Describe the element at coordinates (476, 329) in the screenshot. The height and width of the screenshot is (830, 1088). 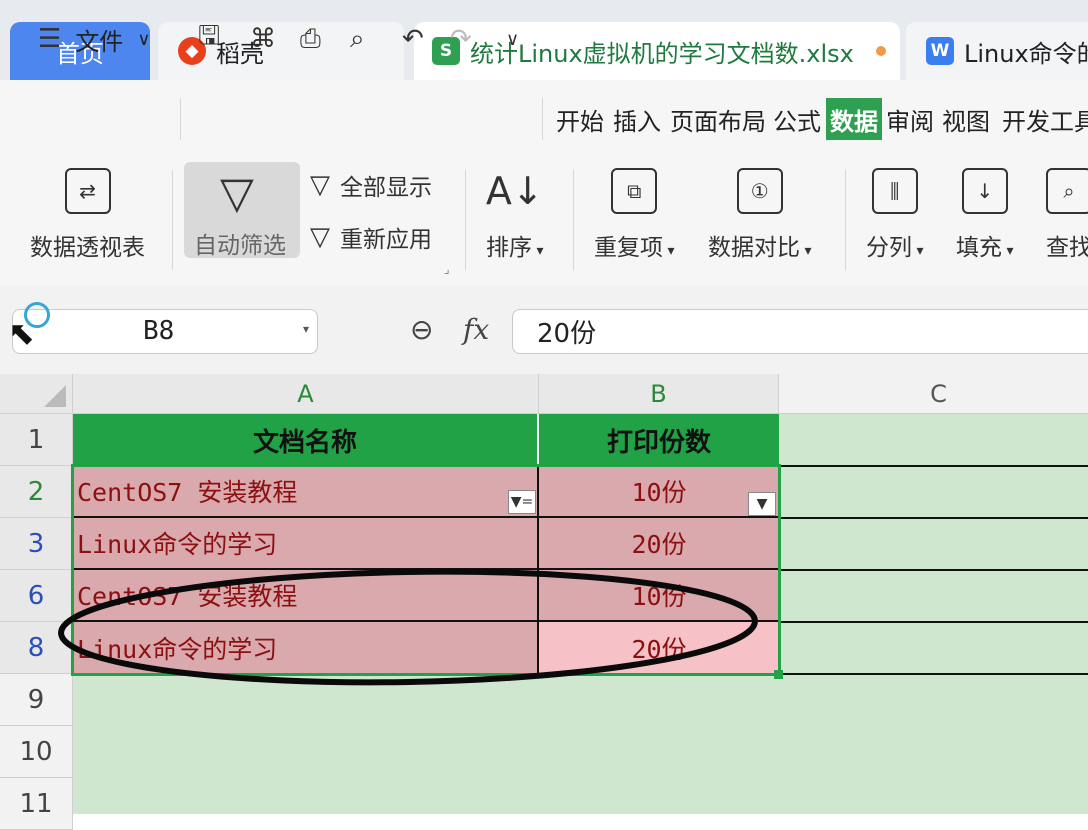
I see `fx-icon: fx` at that location.